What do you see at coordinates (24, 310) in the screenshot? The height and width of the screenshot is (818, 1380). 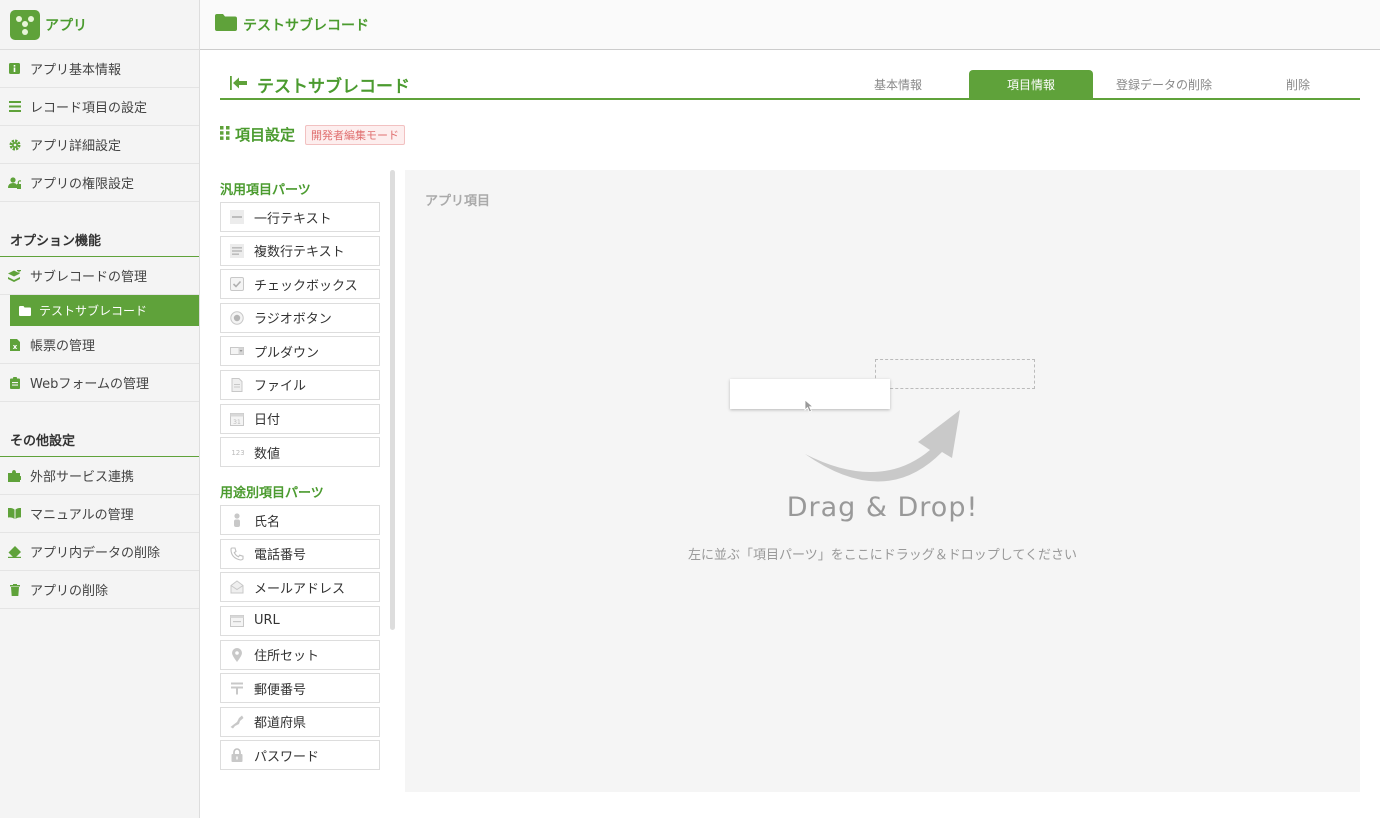 I see `folder-icon` at bounding box center [24, 310].